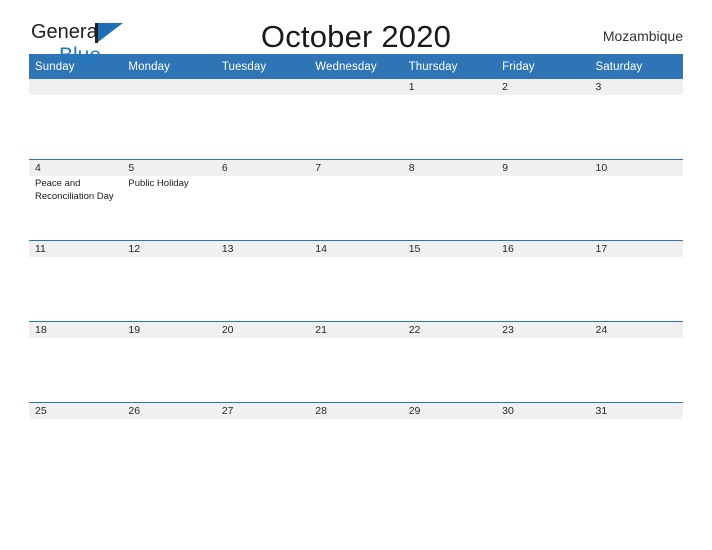  Describe the element at coordinates (449, 200) in the screenshot. I see `calendar-day-cell: 8` at that location.